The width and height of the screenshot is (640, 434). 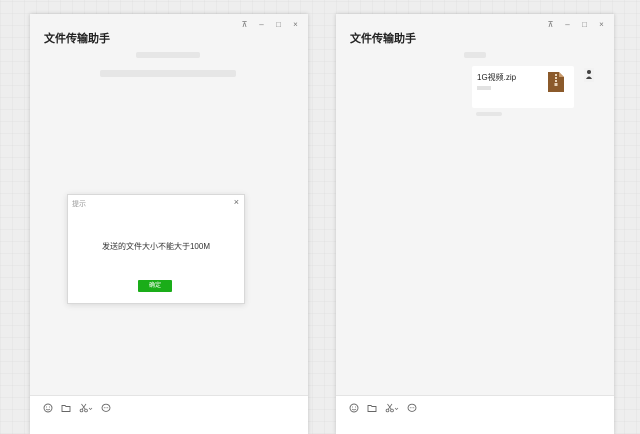 What do you see at coordinates (556, 84) in the screenshot?
I see `zip-file-icon` at bounding box center [556, 84].